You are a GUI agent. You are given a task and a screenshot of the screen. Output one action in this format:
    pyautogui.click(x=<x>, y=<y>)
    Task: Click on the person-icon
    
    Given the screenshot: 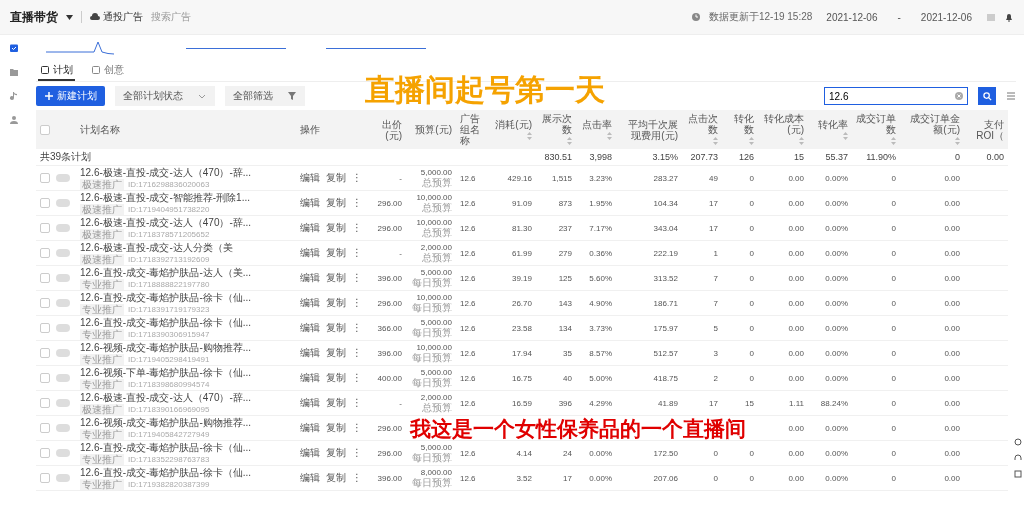 What is the action you would take?
    pyautogui.click(x=14, y=120)
    